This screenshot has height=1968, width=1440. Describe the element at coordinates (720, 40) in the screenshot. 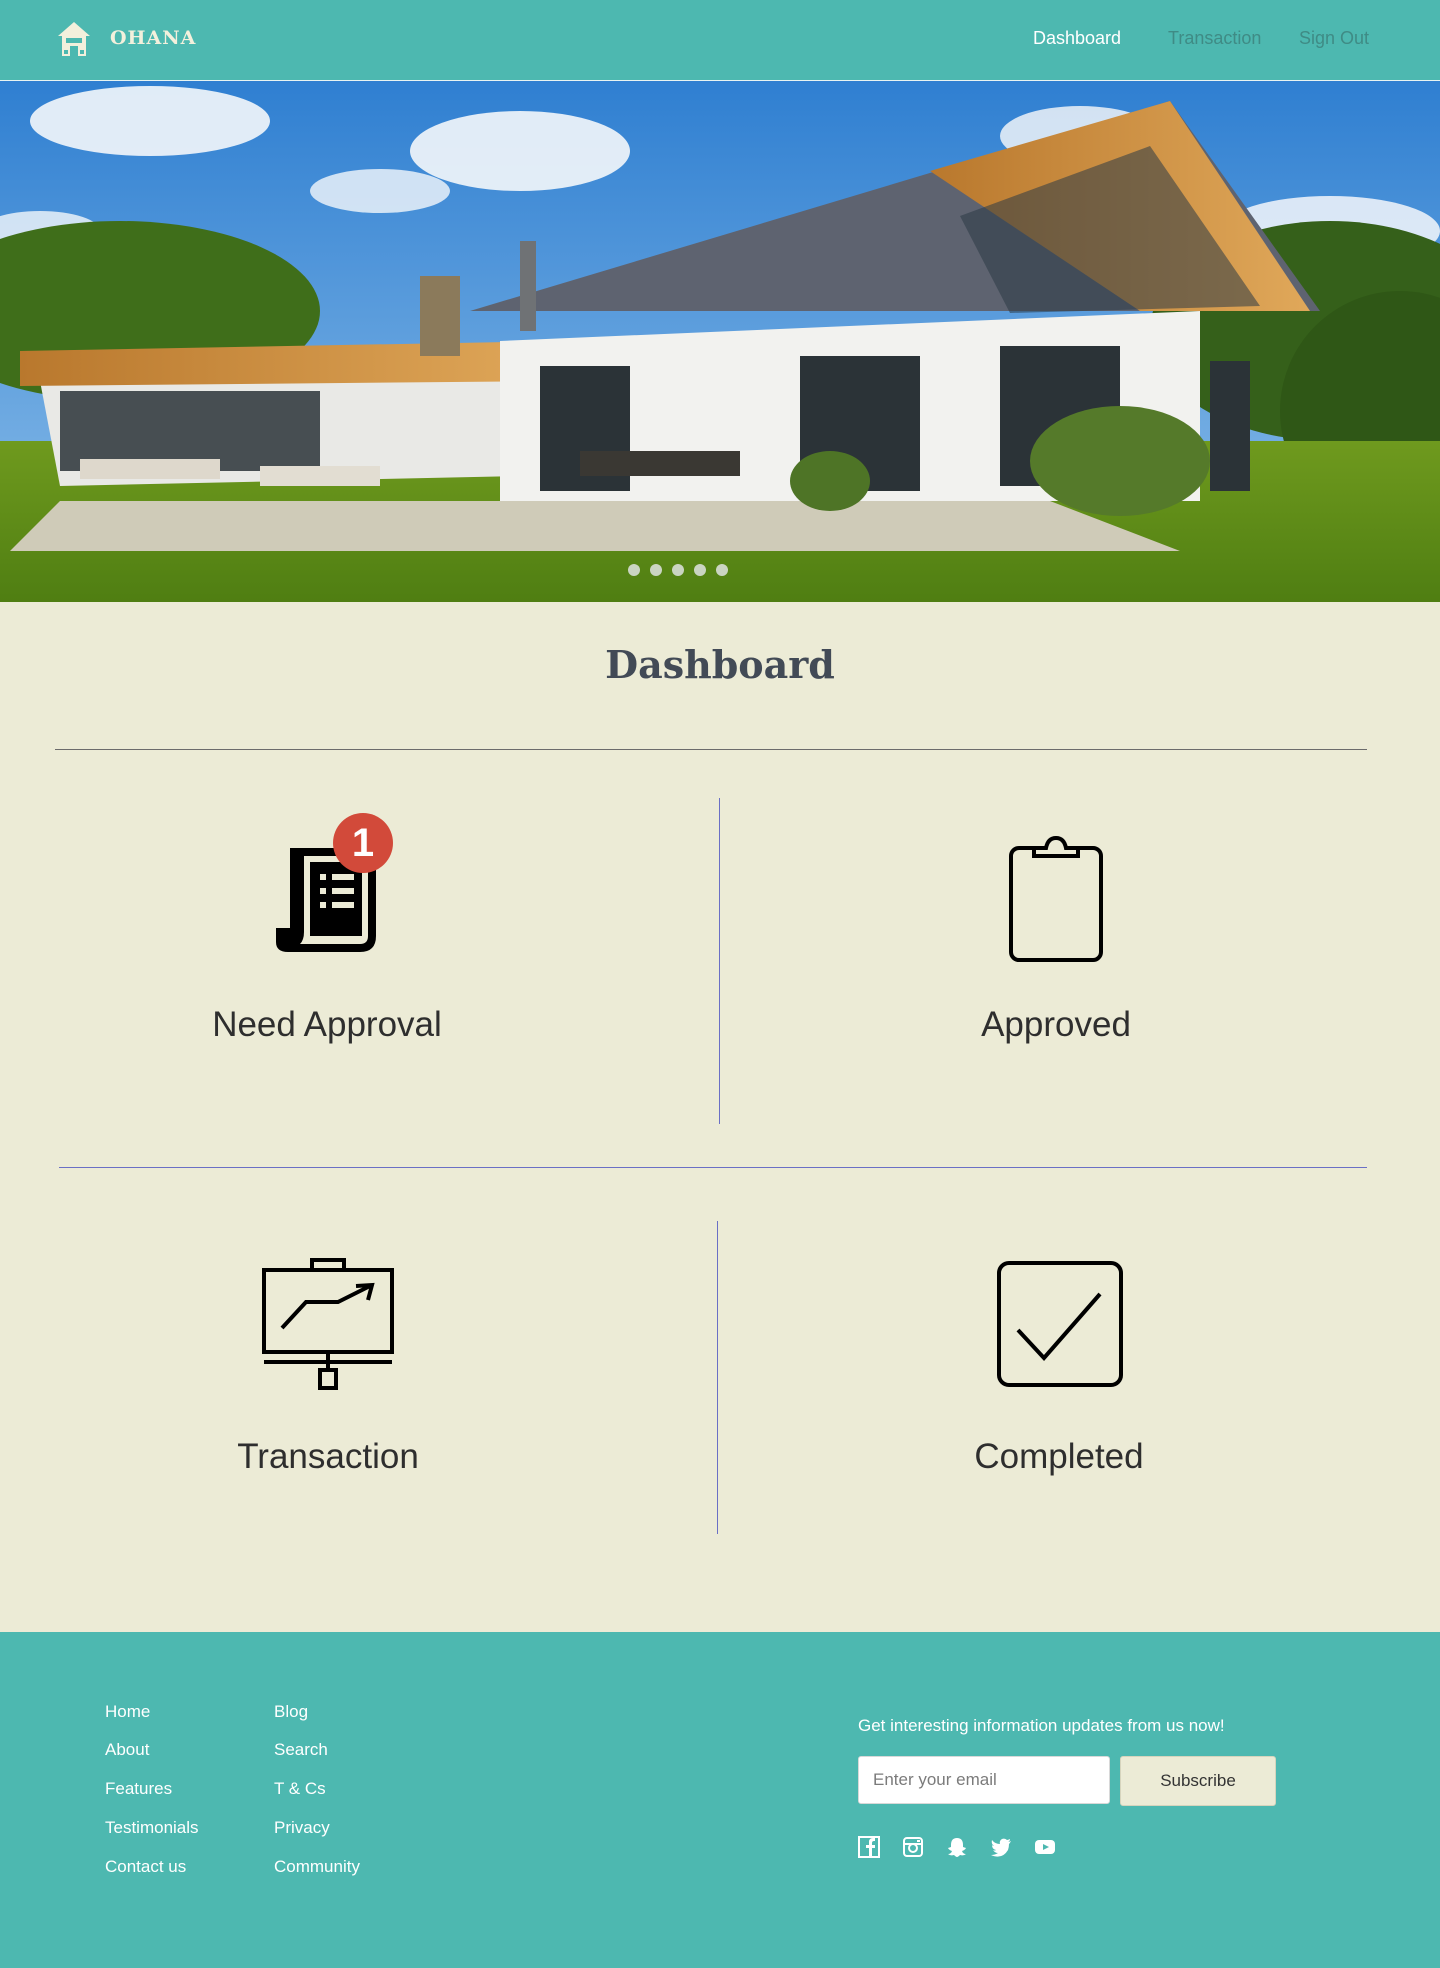

I see `top-navbar: OHANA Dashboard Transaction Sign Out` at that location.